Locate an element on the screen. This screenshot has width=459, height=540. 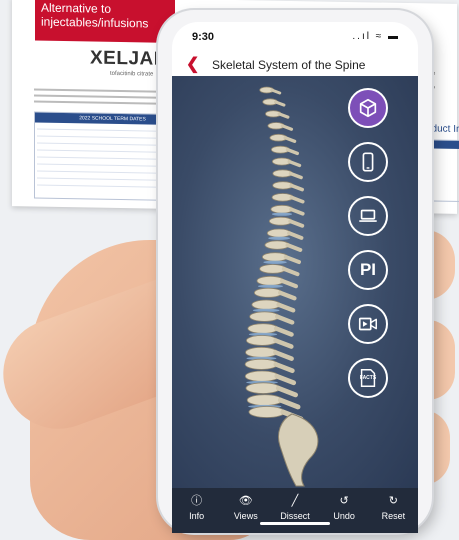
facts-button: FACTS is located at coordinates (368, 378).